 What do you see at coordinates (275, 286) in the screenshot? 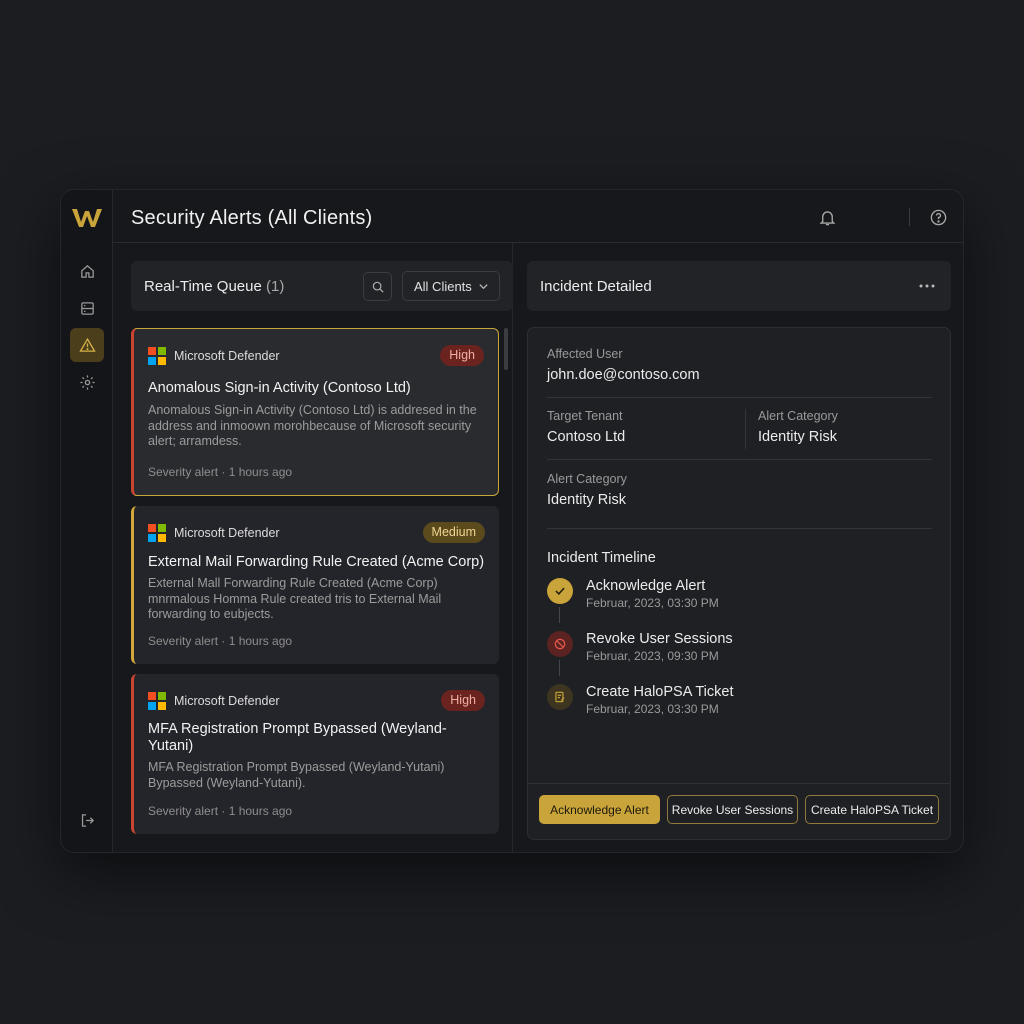
I see `queue-count: (1)` at bounding box center [275, 286].